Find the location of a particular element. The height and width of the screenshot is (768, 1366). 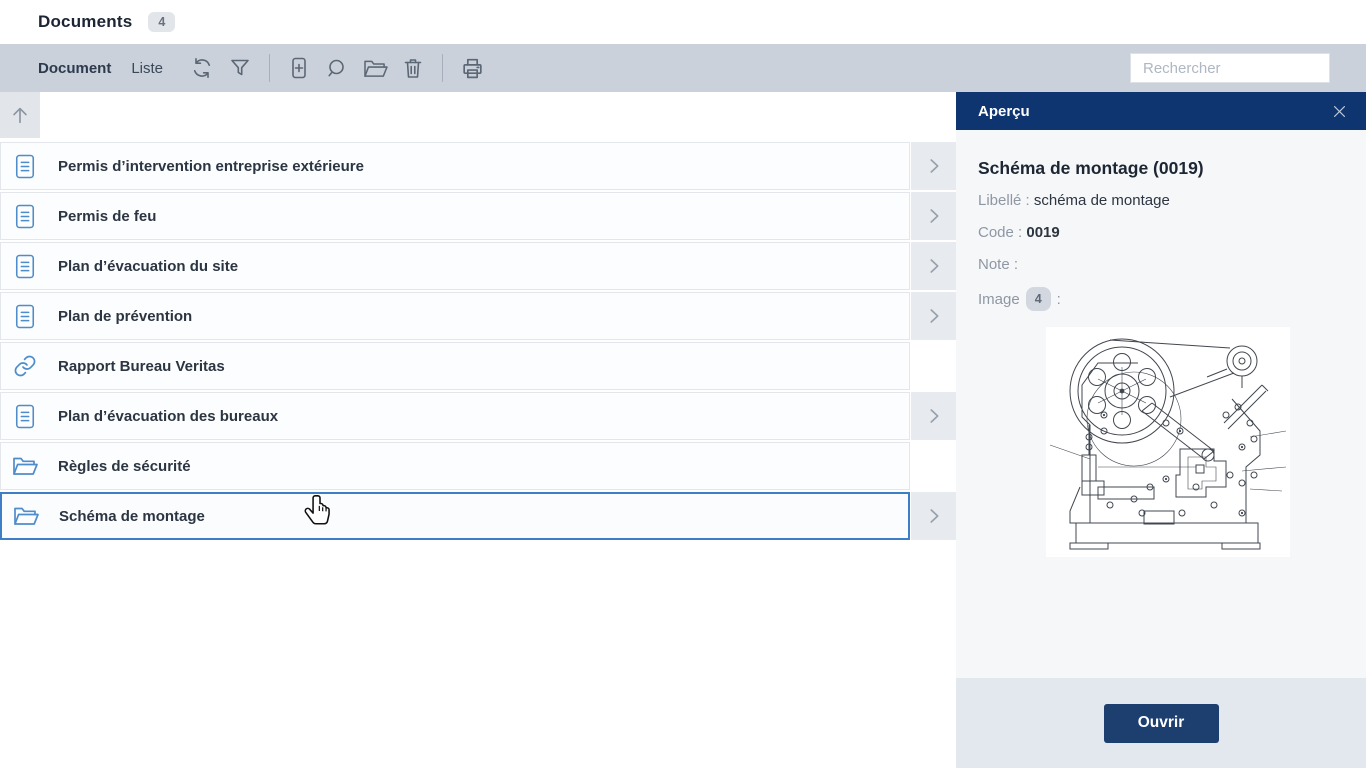

tab-liste: Liste is located at coordinates (147, 68).